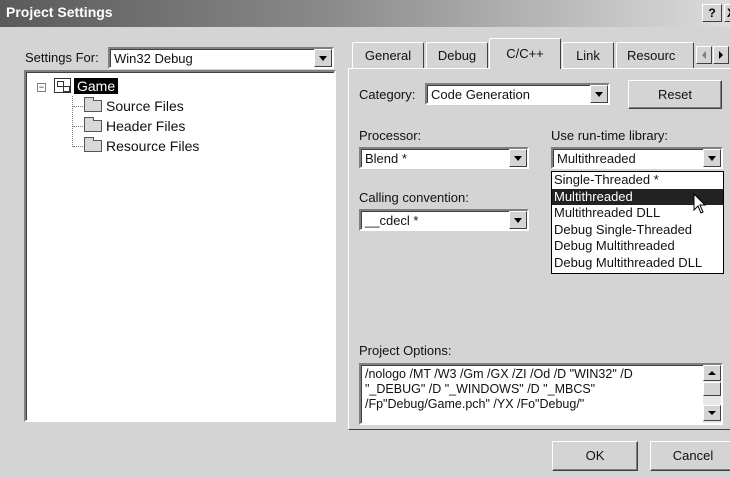  What do you see at coordinates (62, 57) in the screenshot?
I see `settings-for-label: Settings For:` at bounding box center [62, 57].